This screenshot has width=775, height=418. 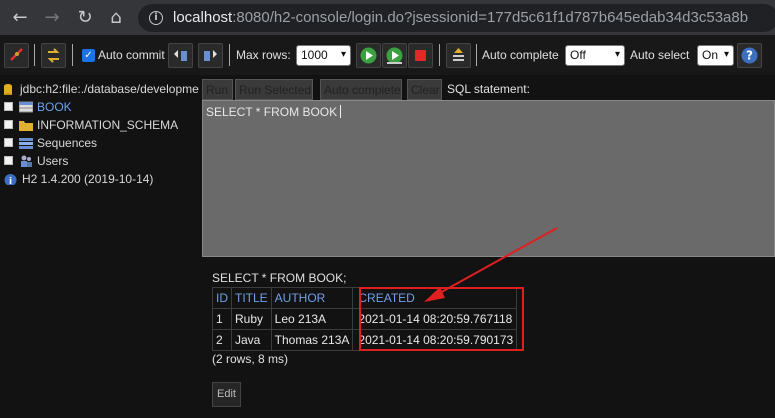 I want to click on users-icon, so click(x=26, y=161).